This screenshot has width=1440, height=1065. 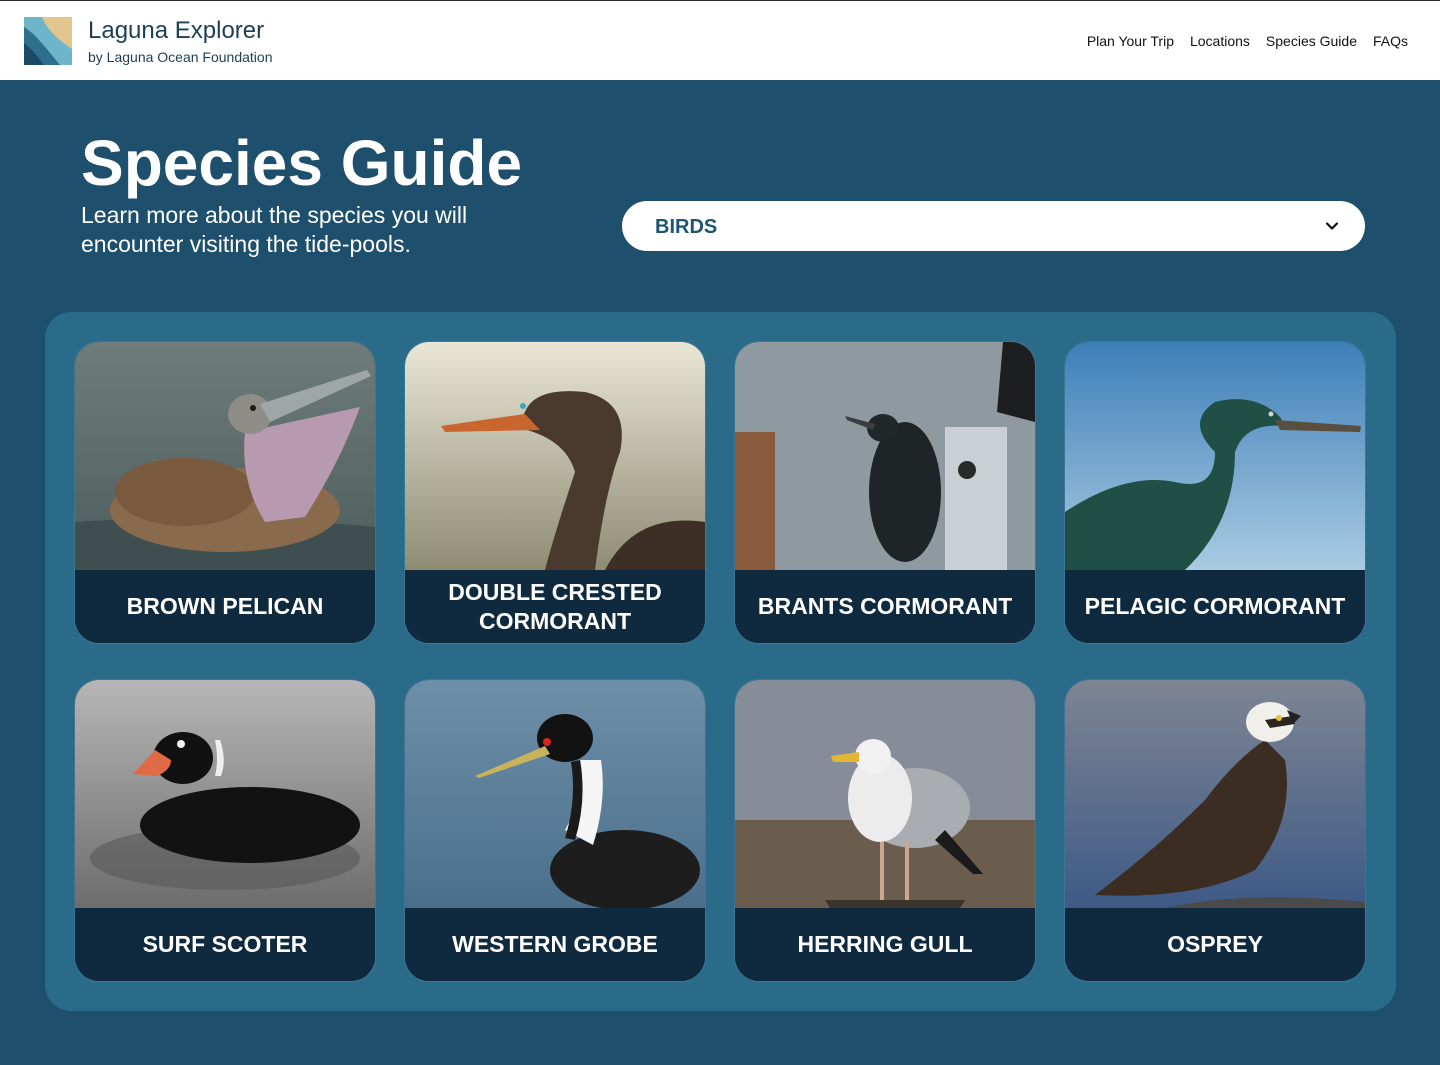 I want to click on species-card-double-crested-cormorant: DOUBLE CRESTED CORMORANT, so click(x=555, y=492).